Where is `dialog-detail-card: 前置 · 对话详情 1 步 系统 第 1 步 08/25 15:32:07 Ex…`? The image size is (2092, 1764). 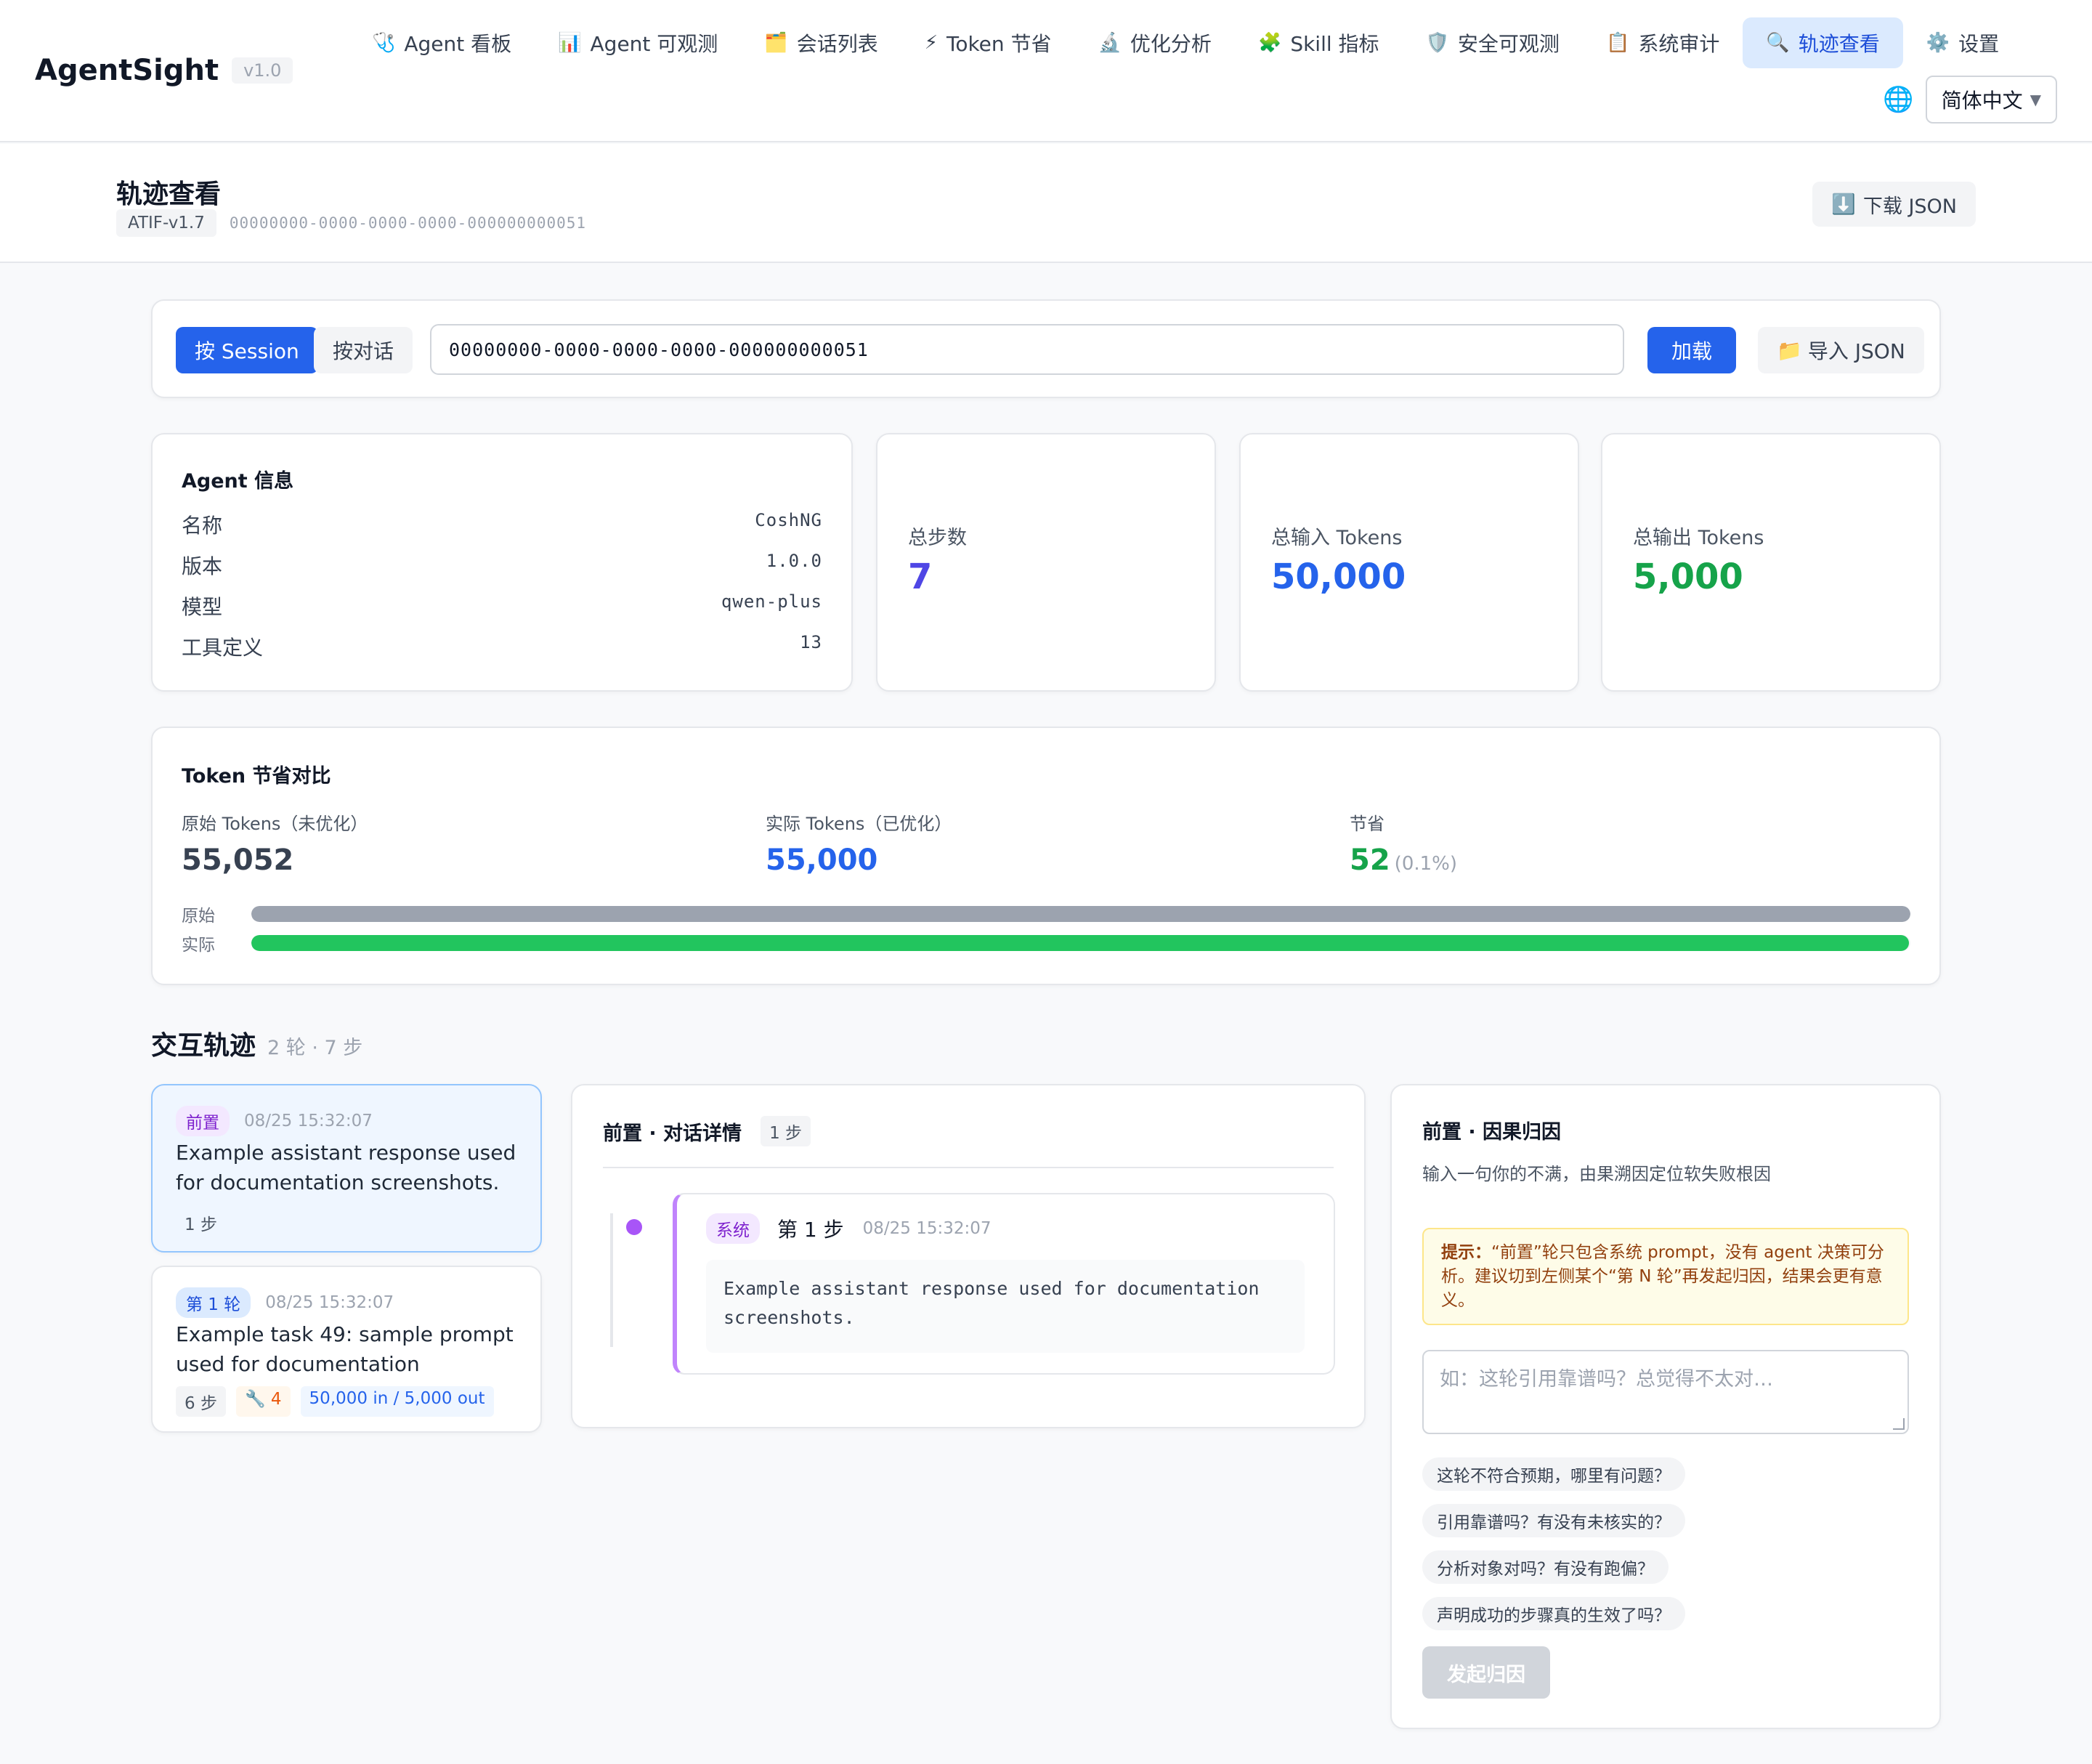 dialog-detail-card: 前置 · 对话详情 1 步 系统 第 1 步 08/25 15:32:07 Ex… is located at coordinates (968, 1256).